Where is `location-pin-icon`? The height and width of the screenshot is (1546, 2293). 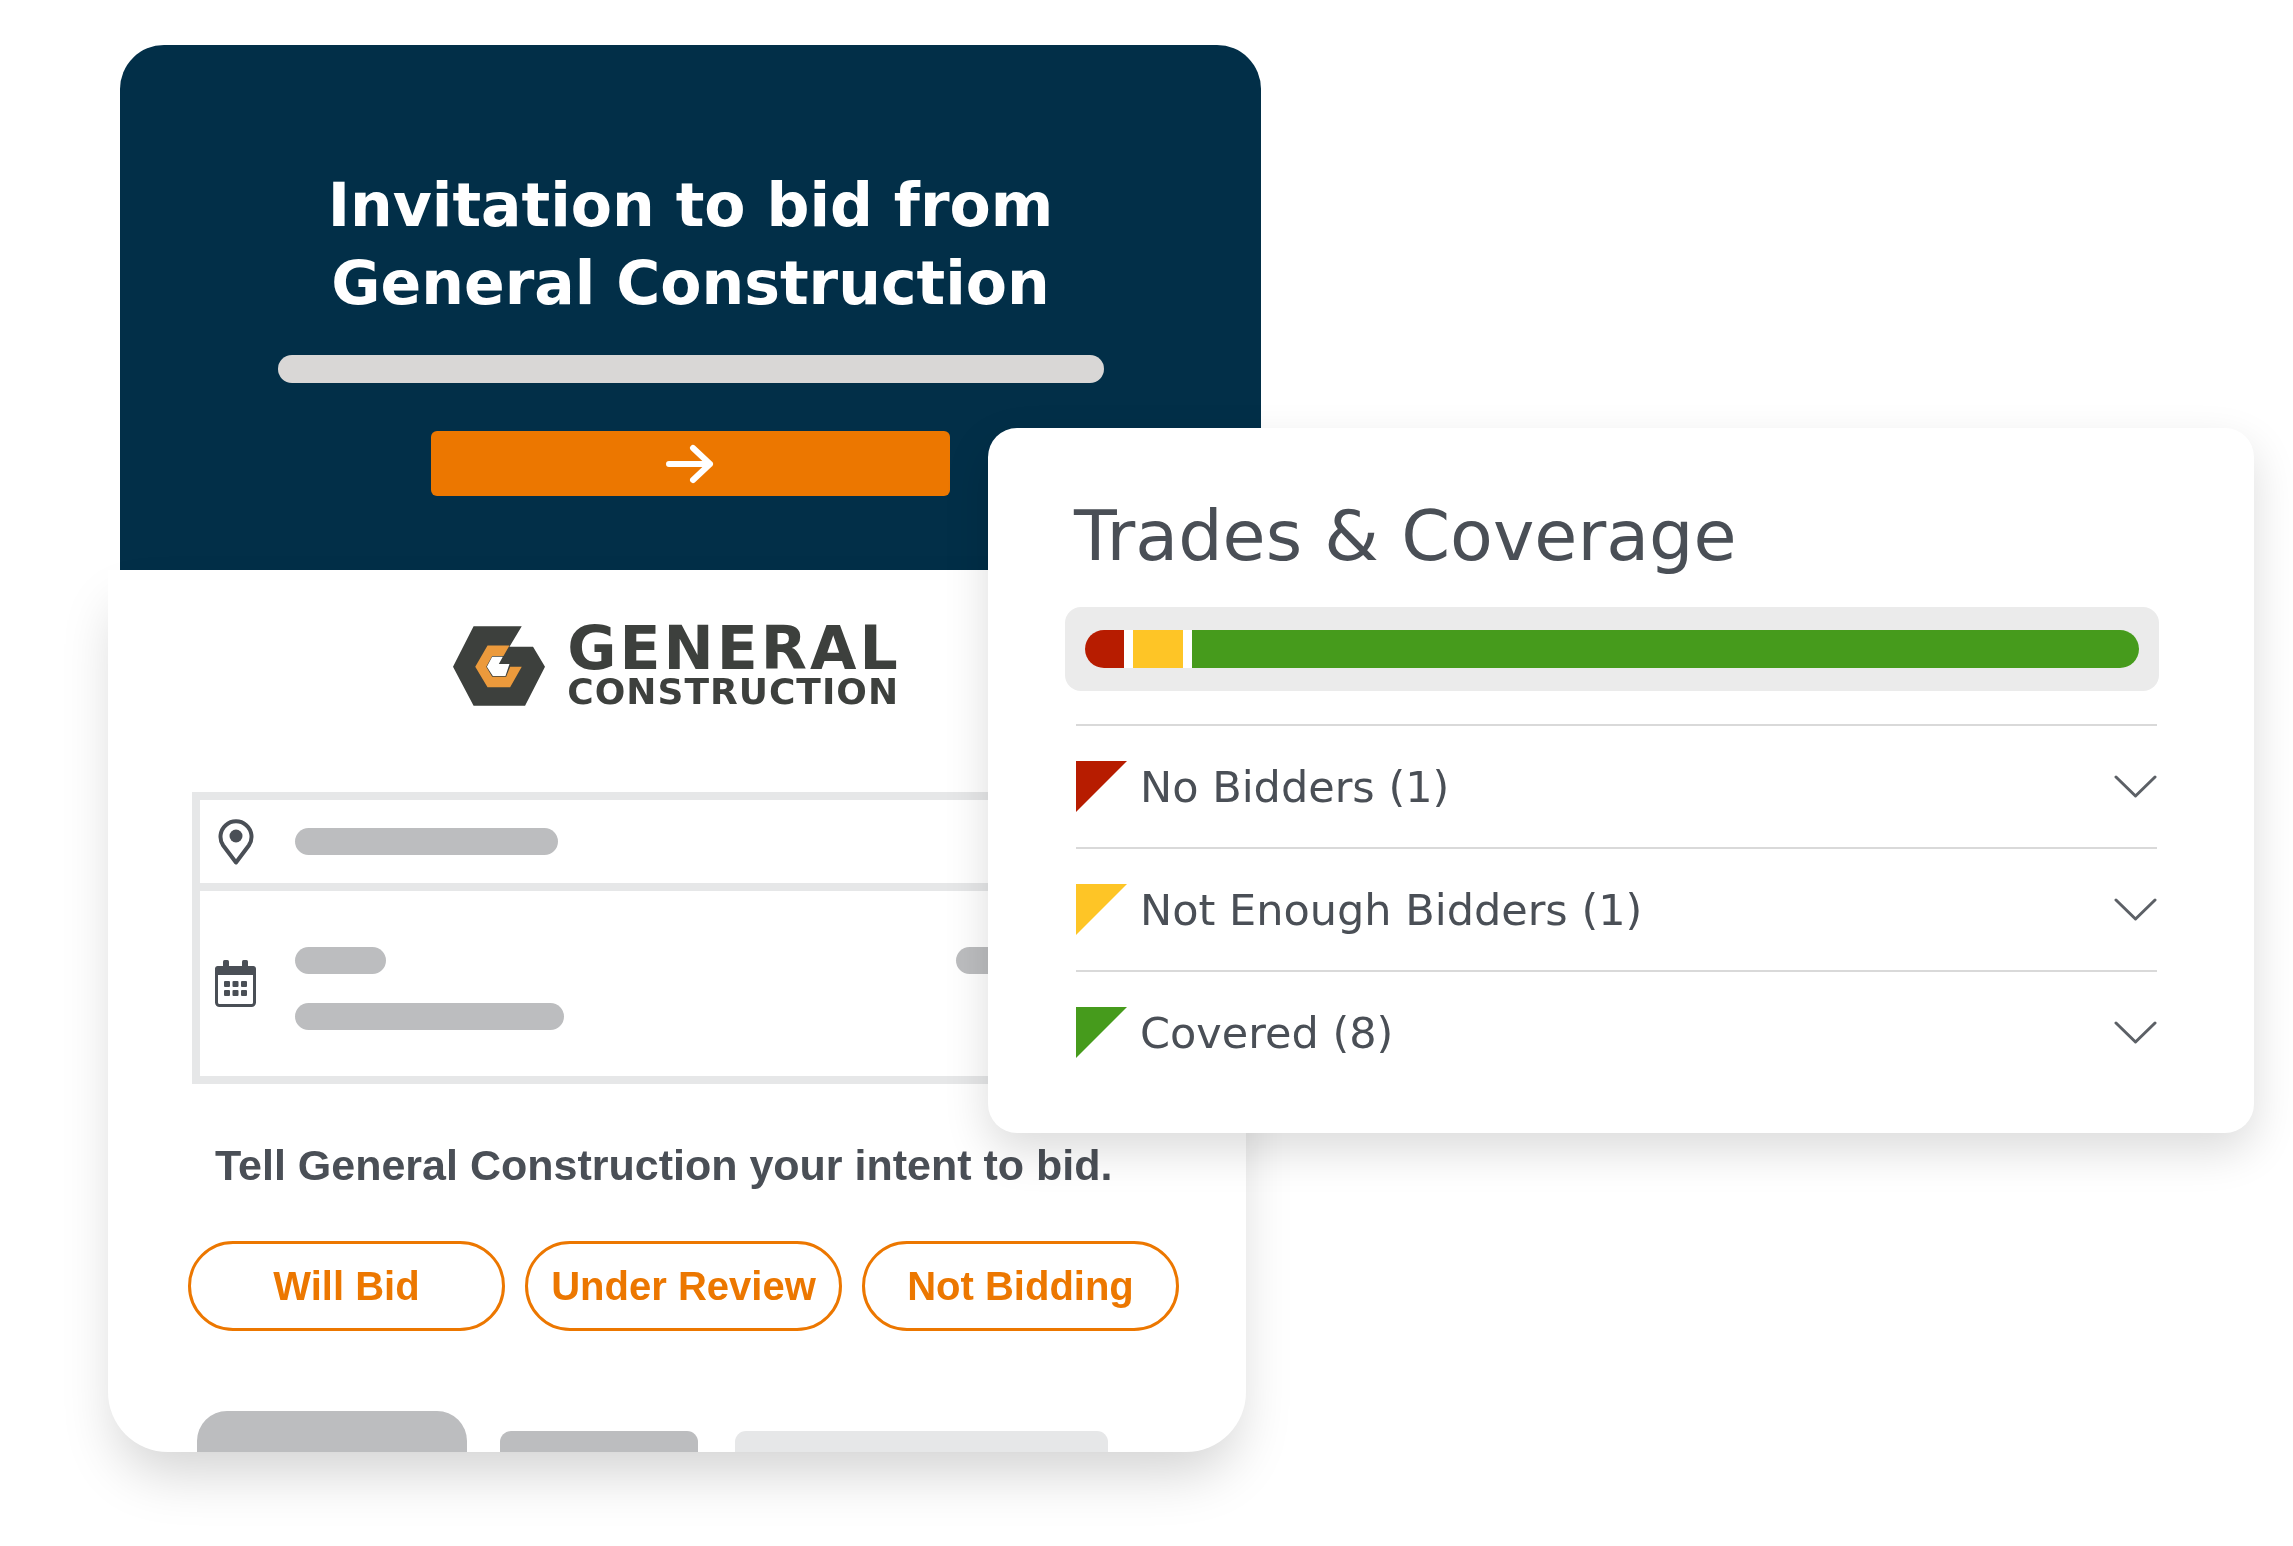 location-pin-icon is located at coordinates (236, 841).